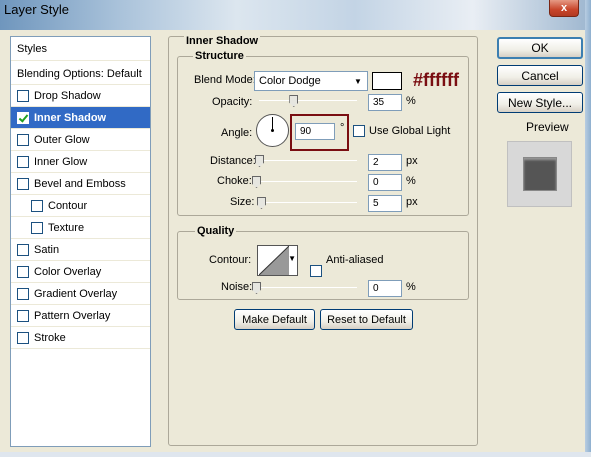 This screenshot has height=457, width=591. I want to click on angle-label: Angle:, so click(237, 133).